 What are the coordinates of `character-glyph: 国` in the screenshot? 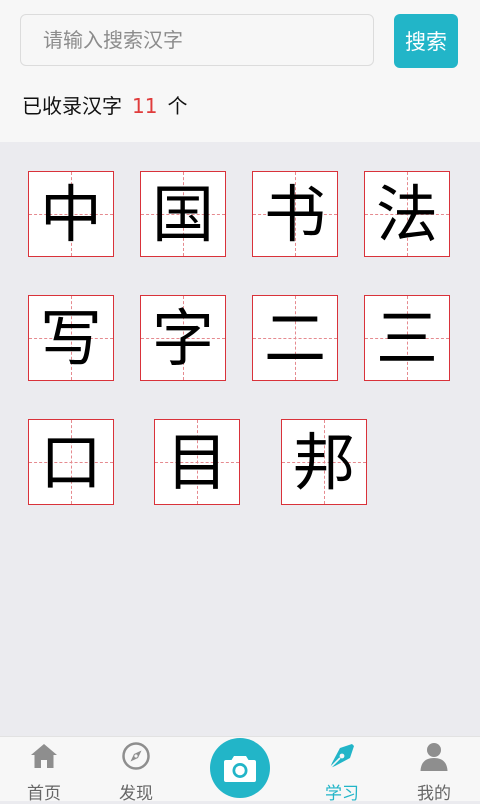 It's located at (182, 214).